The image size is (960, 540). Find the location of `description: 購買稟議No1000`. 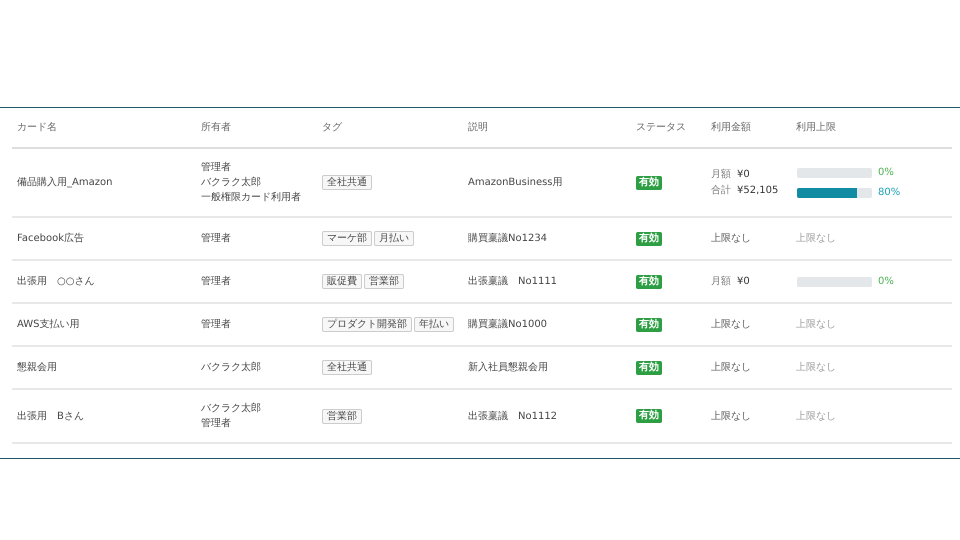

description: 購買稟議No1000 is located at coordinates (508, 325).